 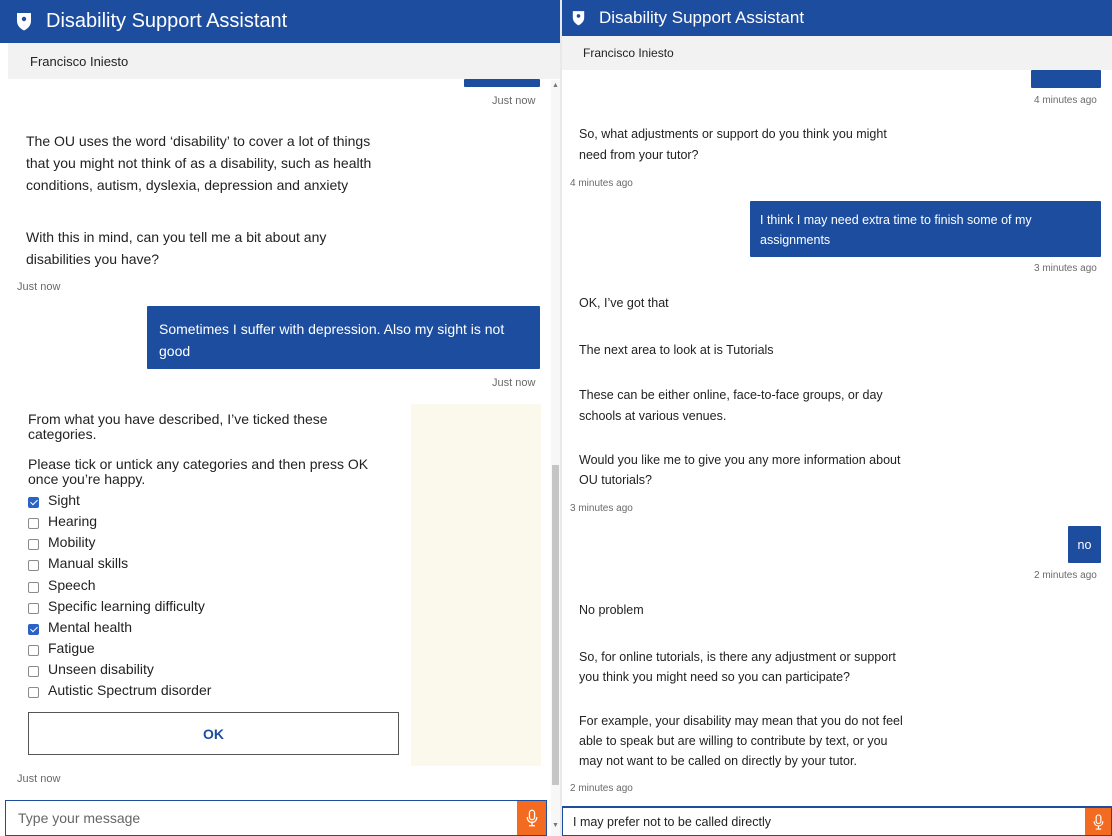 I want to click on scroll-up-arrow-icon: ▲, so click(x=555, y=85).